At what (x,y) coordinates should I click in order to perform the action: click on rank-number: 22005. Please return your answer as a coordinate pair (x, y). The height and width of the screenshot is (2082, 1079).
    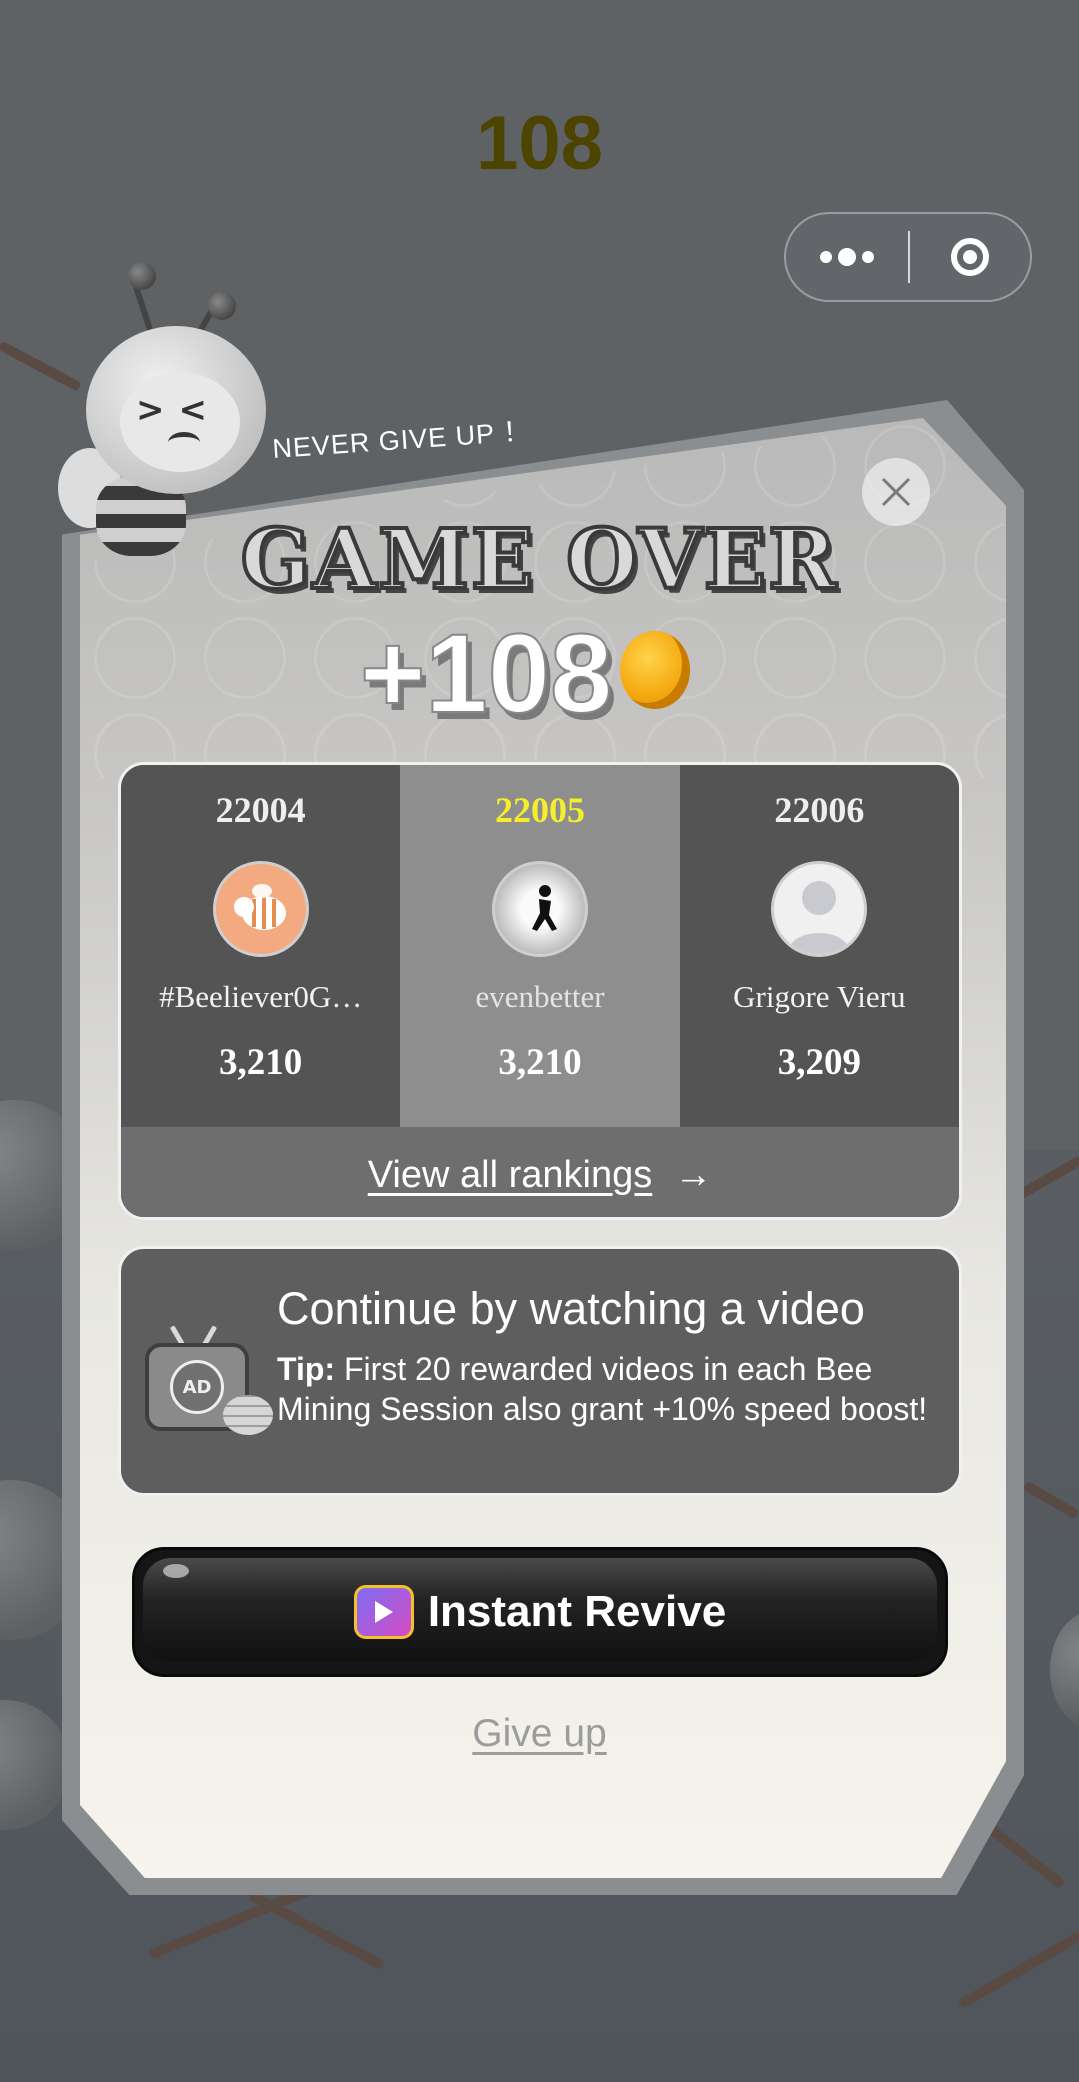
    Looking at the image, I should click on (539, 810).